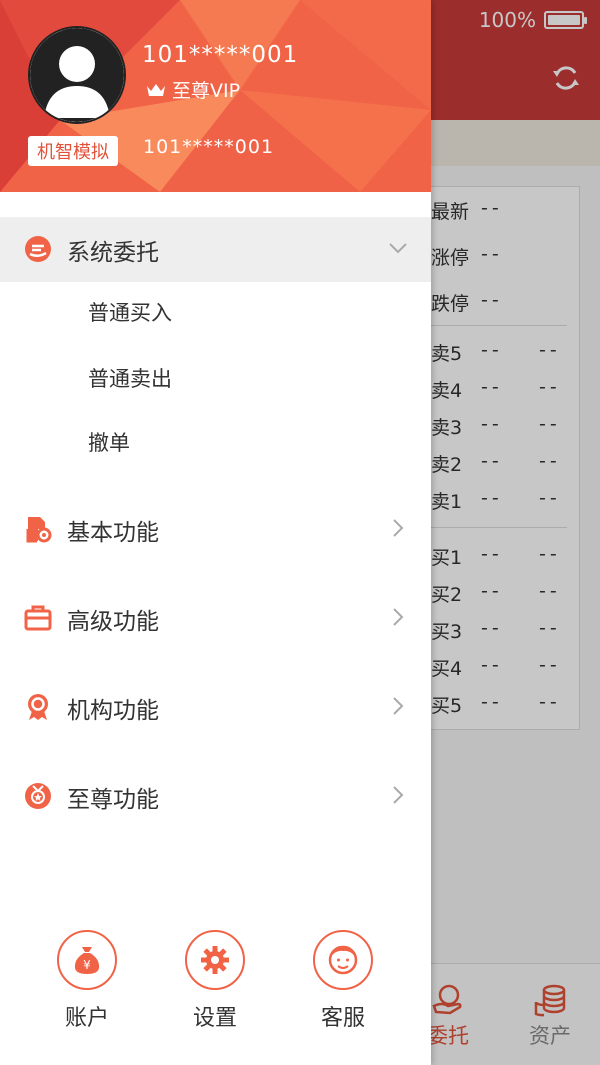 The height and width of the screenshot is (1065, 600). I want to click on star-medal-icon, so click(38, 796).